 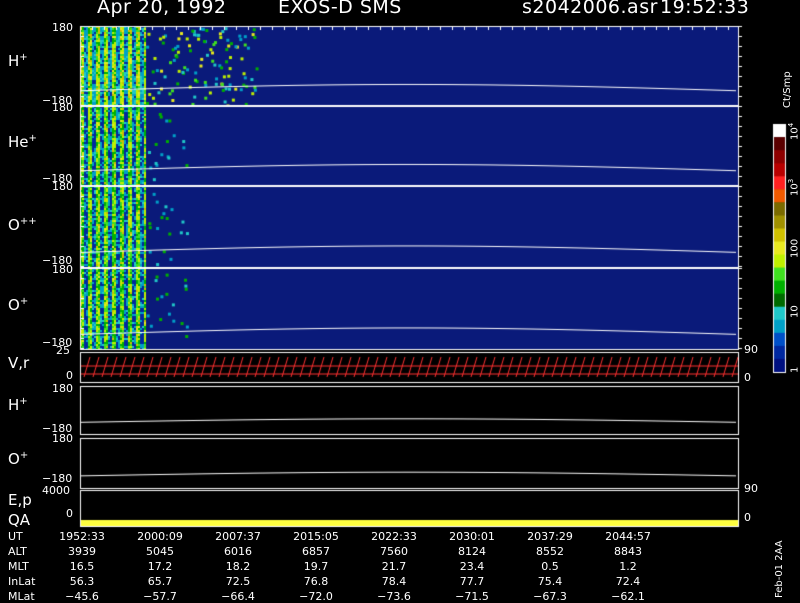 What do you see at coordinates (590, 9) in the screenshot?
I see `file-name: s2042006.asr` at bounding box center [590, 9].